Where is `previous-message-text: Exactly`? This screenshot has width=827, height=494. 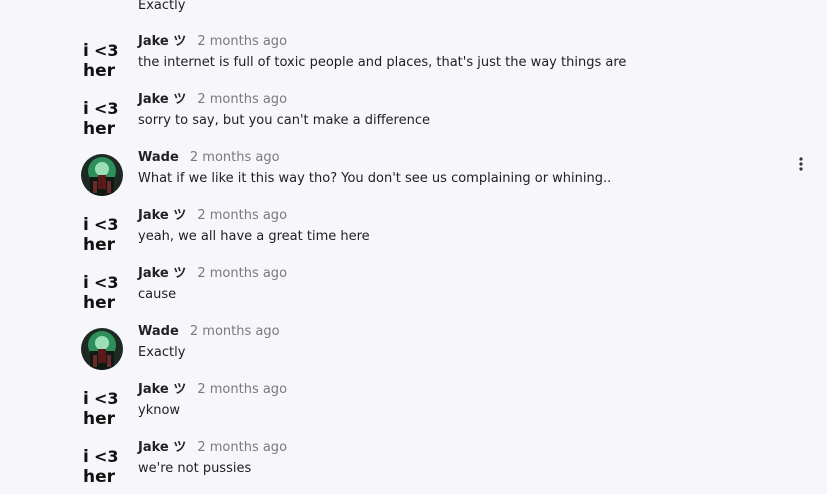
previous-message-text: Exactly is located at coordinates (162, 6).